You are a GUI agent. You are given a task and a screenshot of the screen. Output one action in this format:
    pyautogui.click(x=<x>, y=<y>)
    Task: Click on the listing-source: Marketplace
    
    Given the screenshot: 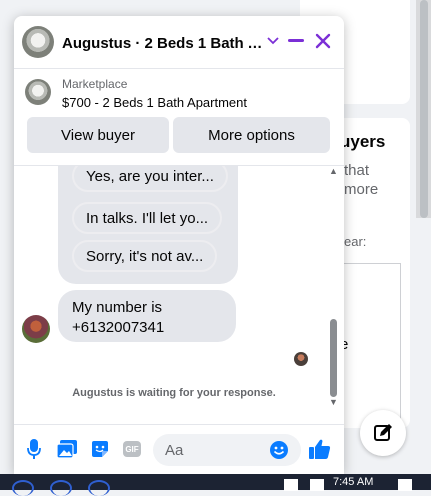 What is the action you would take?
    pyautogui.click(x=95, y=84)
    